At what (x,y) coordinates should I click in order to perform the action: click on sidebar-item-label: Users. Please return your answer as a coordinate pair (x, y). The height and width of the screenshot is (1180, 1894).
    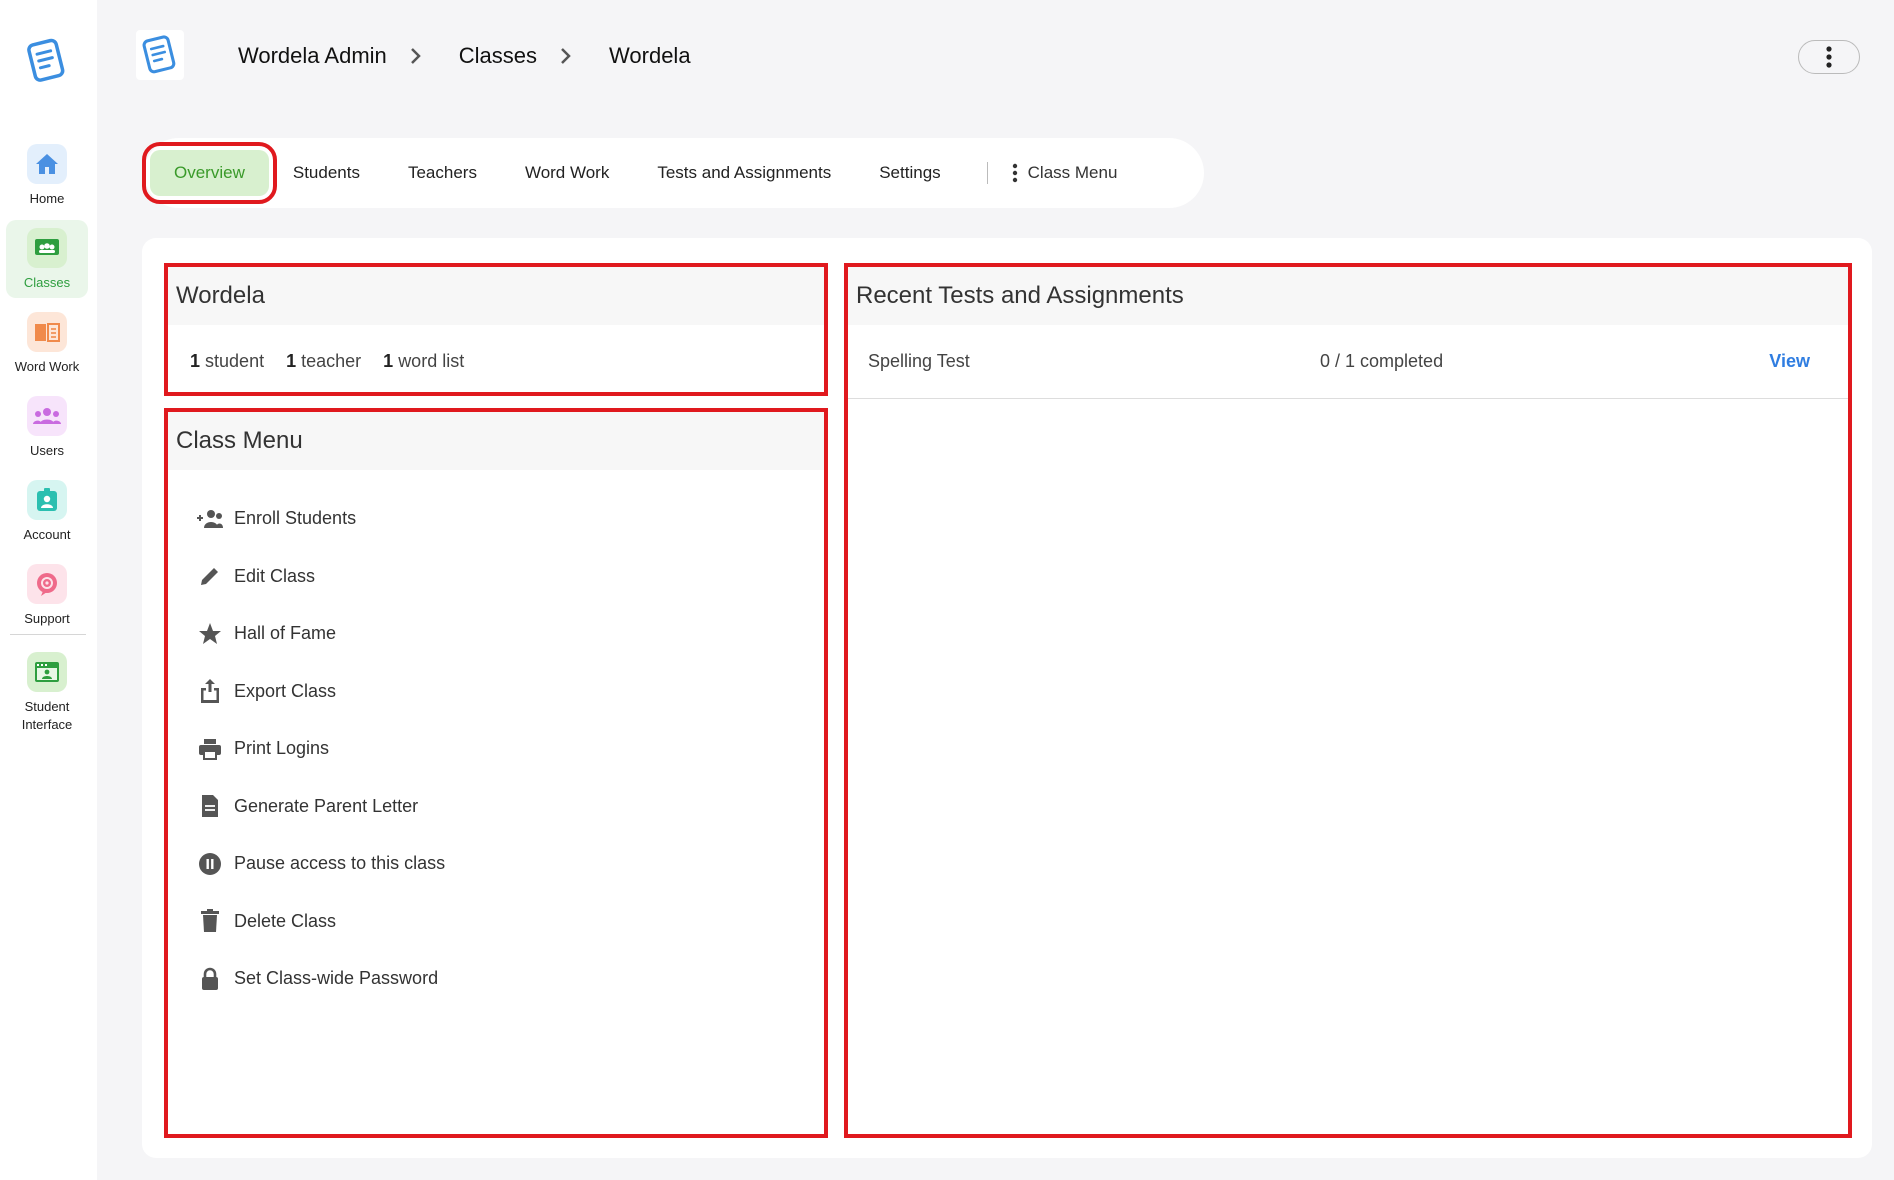
    Looking at the image, I should click on (47, 450).